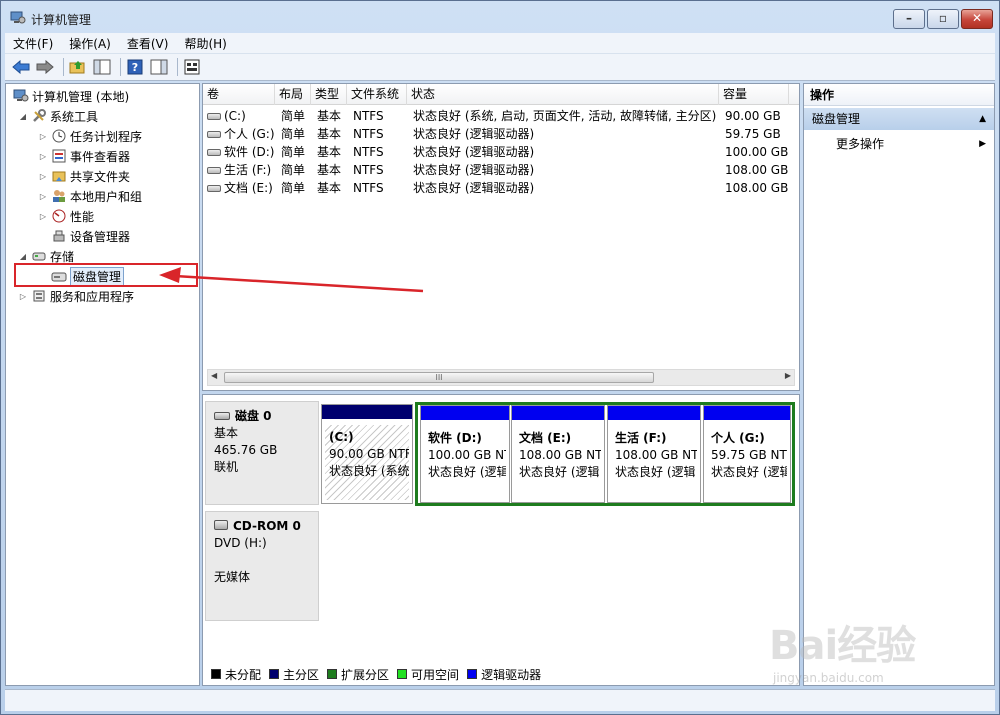  I want to click on partition-c: (C:) 90.00 GB NTFS 状态良好 (系统, so click(367, 454).